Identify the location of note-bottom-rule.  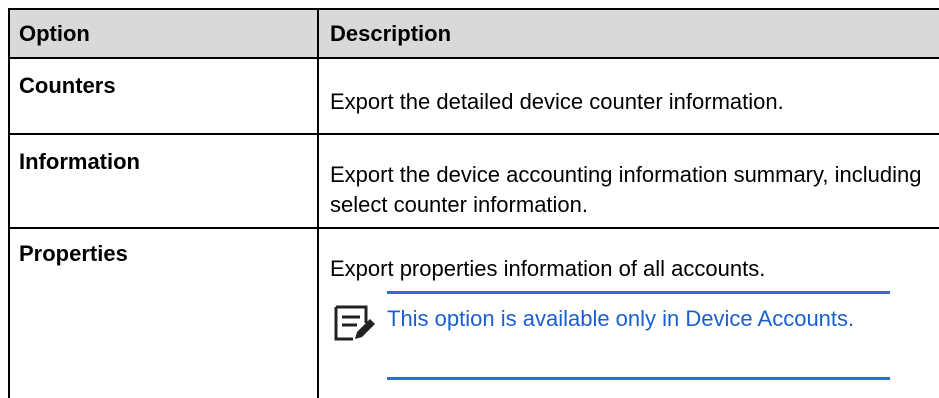
(638, 378).